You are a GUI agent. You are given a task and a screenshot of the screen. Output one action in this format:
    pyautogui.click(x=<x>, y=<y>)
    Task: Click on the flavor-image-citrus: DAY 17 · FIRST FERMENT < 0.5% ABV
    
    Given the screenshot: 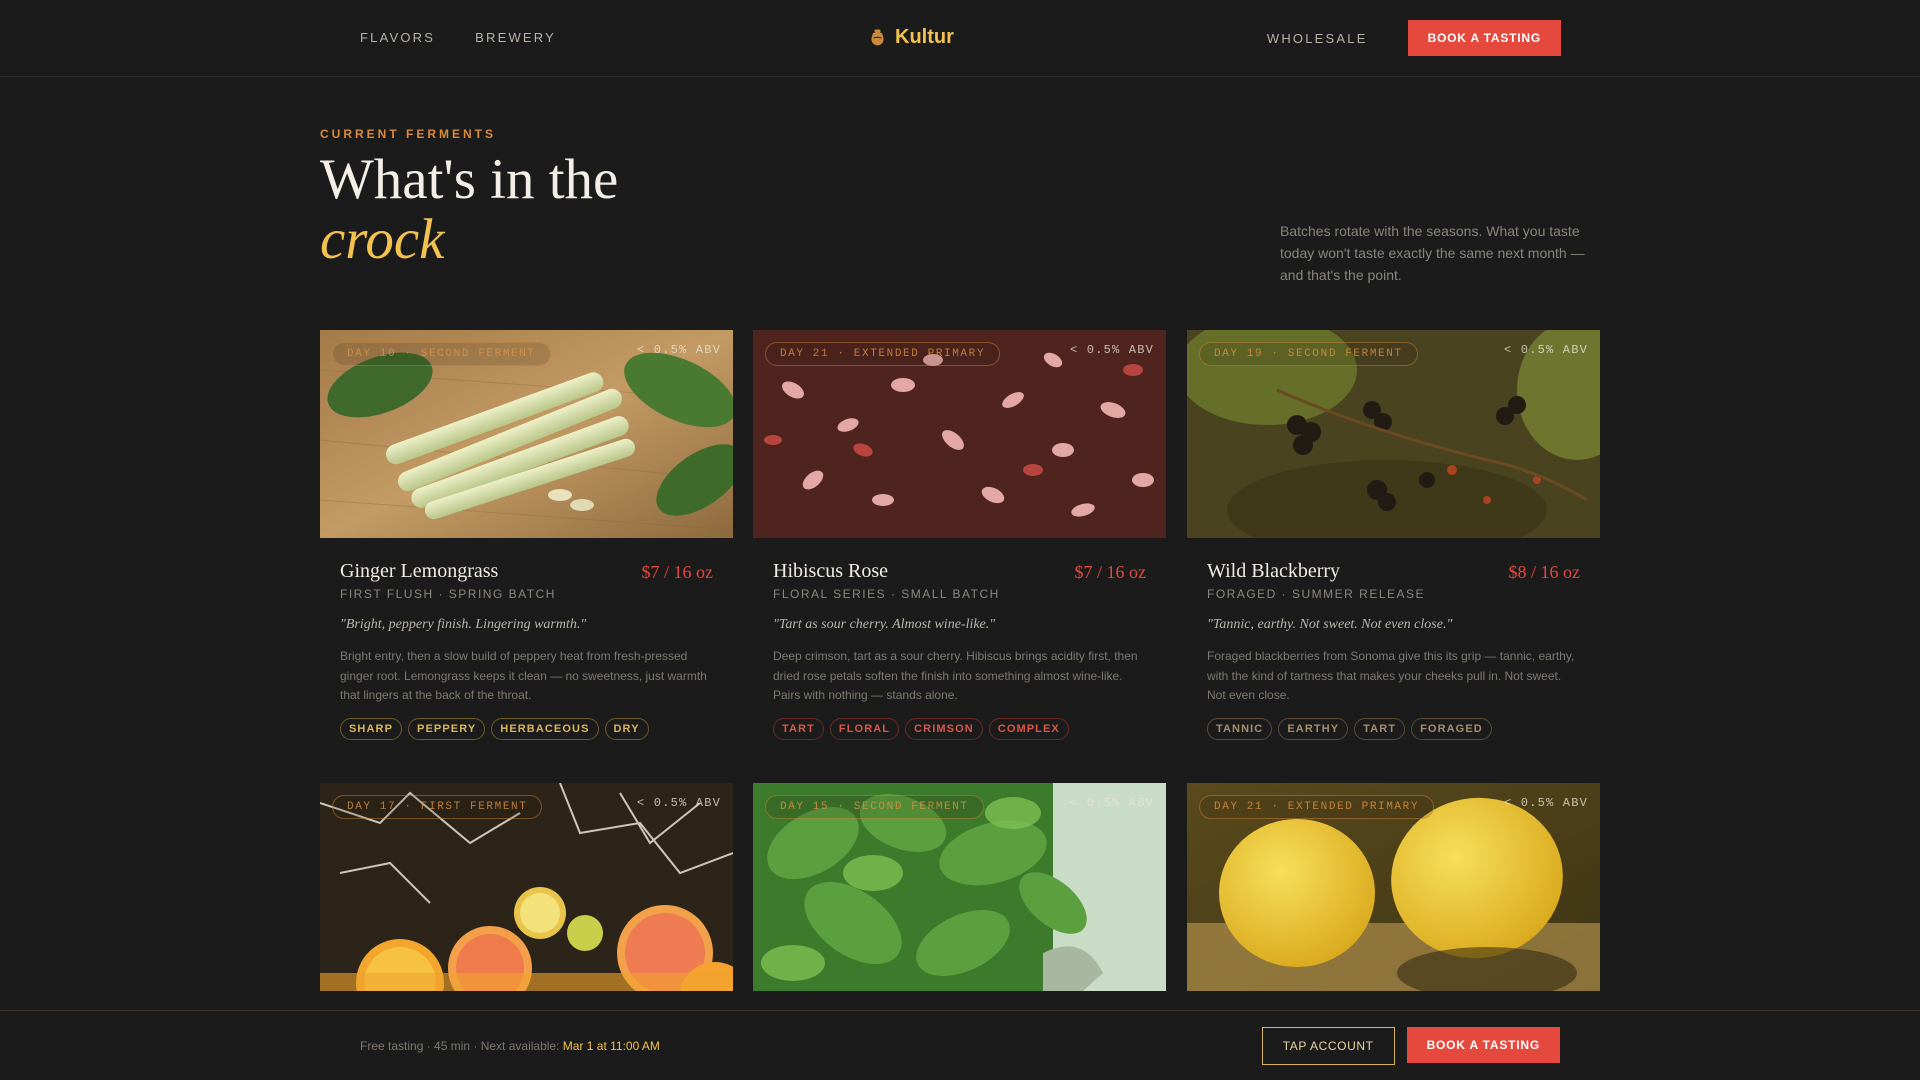 What is the action you would take?
    pyautogui.click(x=526, y=887)
    